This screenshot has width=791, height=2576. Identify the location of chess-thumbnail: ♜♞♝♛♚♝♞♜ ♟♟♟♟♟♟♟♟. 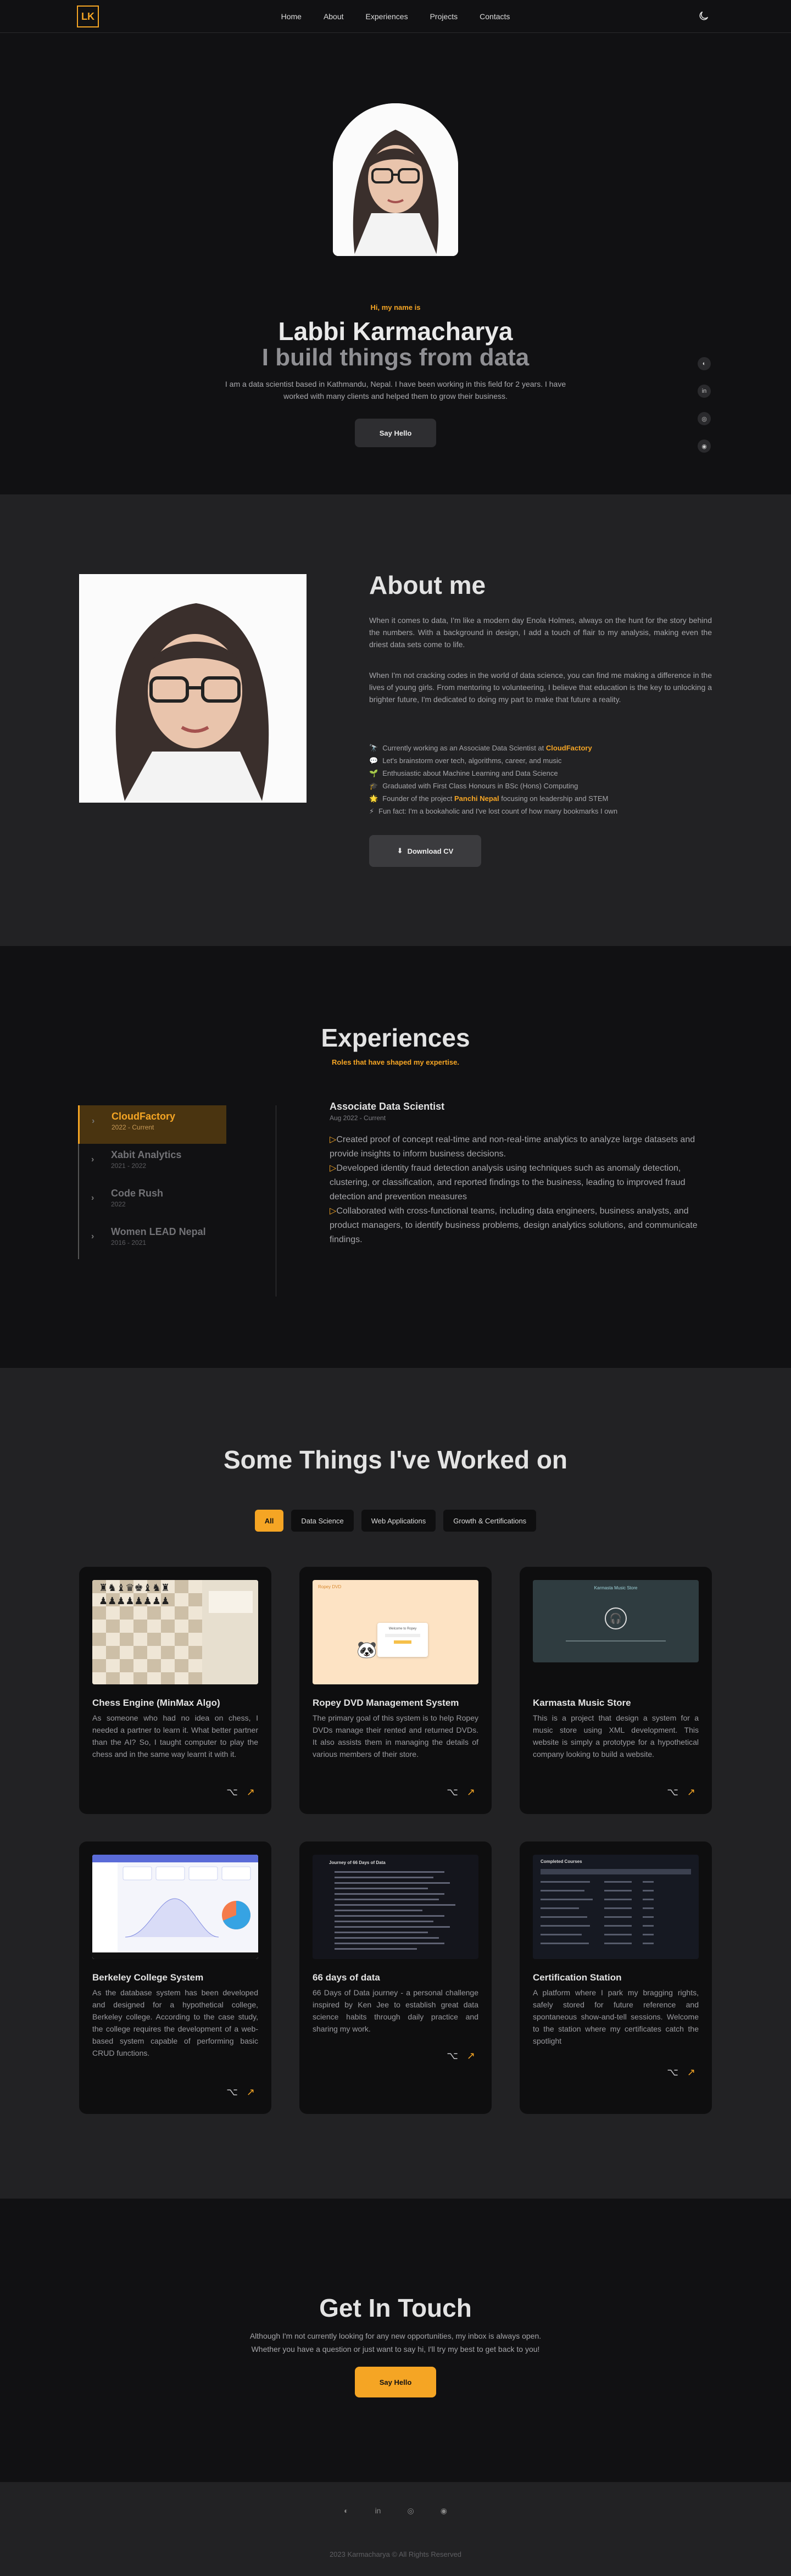
(175, 1632).